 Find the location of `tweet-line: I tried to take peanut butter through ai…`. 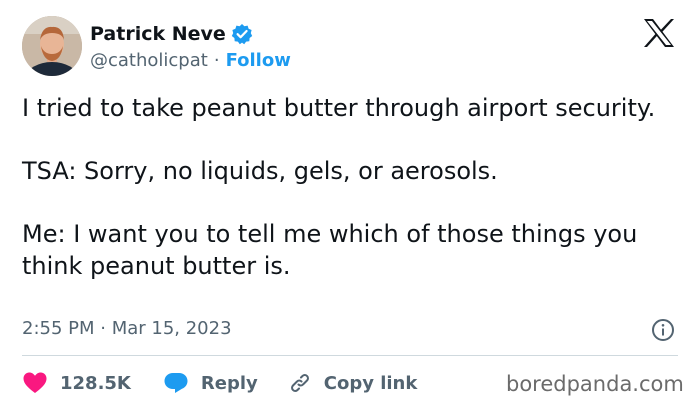

tweet-line: I tried to take peanut butter through ai… is located at coordinates (339, 108).